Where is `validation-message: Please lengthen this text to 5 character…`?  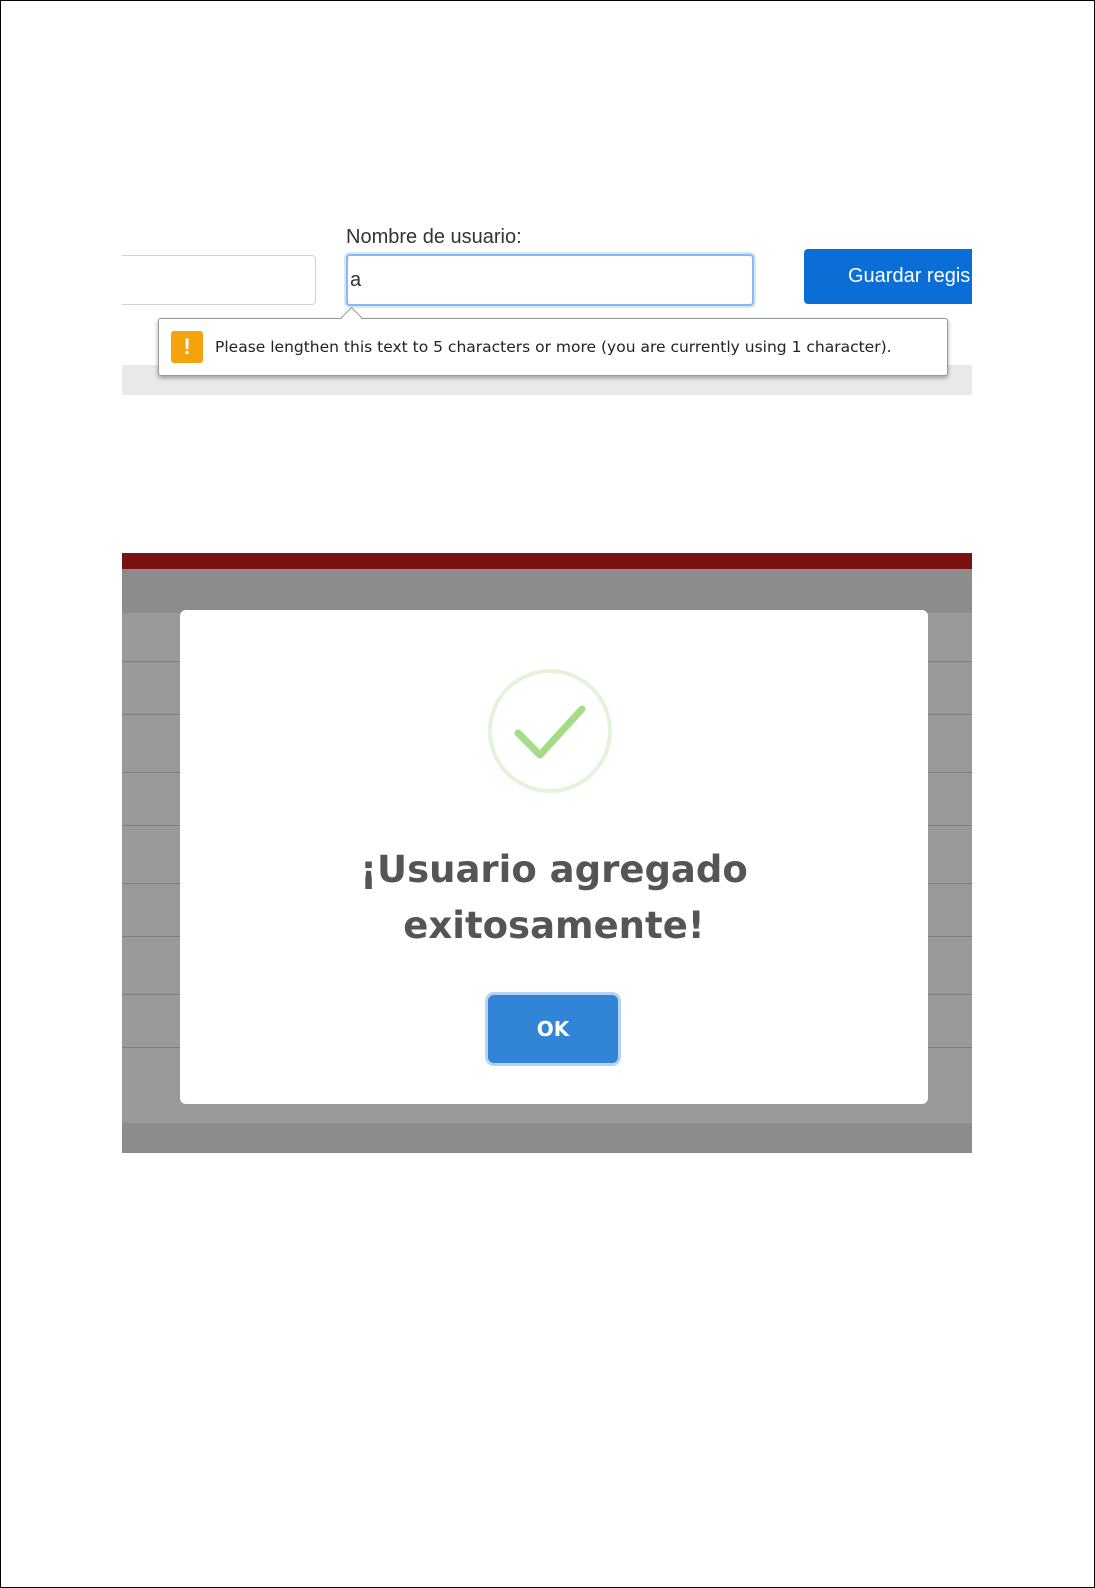 validation-message: Please lengthen this text to 5 character… is located at coordinates (553, 347).